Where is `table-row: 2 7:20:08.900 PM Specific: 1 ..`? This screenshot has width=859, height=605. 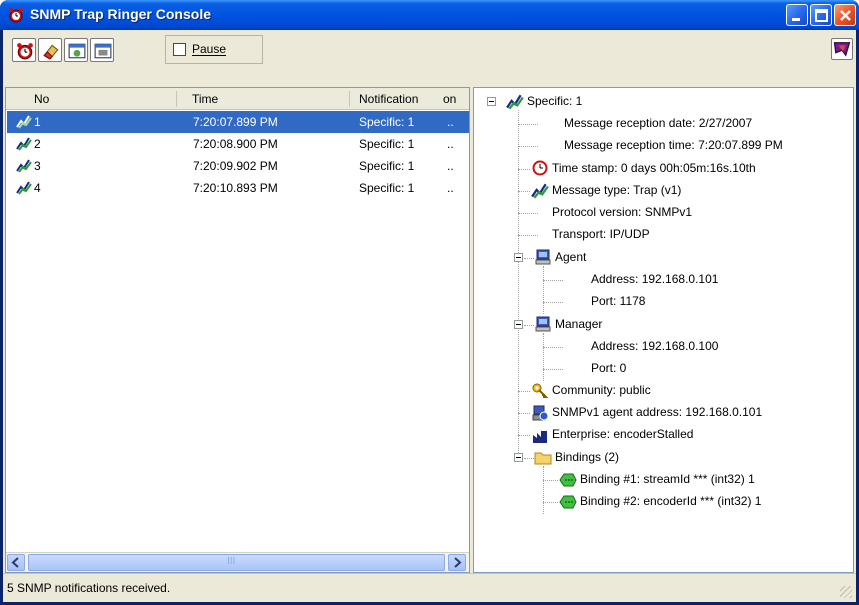
table-row: 2 7:20:08.900 PM Specific: 1 .. is located at coordinates (238, 144).